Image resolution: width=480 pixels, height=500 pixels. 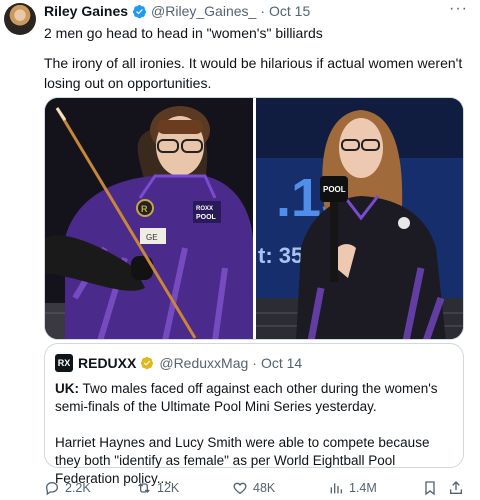 I want to click on svg-text: GE, so click(x=152, y=237).